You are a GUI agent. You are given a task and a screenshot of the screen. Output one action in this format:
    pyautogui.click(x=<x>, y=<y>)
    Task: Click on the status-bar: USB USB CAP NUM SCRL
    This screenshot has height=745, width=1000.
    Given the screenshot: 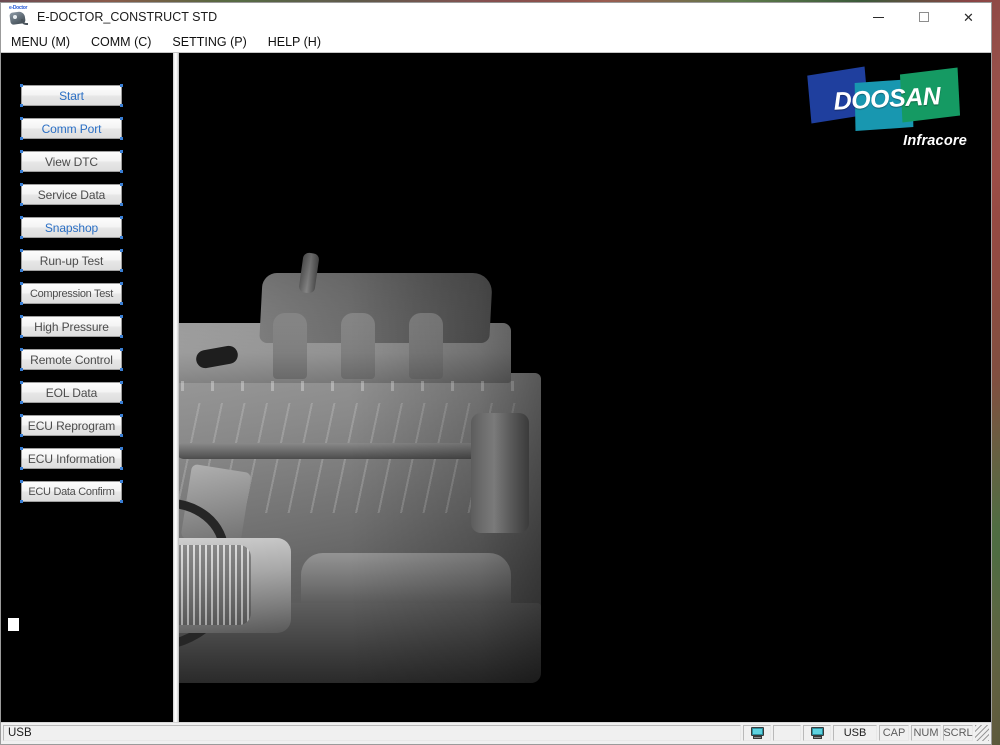 What is the action you would take?
    pyautogui.click(x=496, y=733)
    